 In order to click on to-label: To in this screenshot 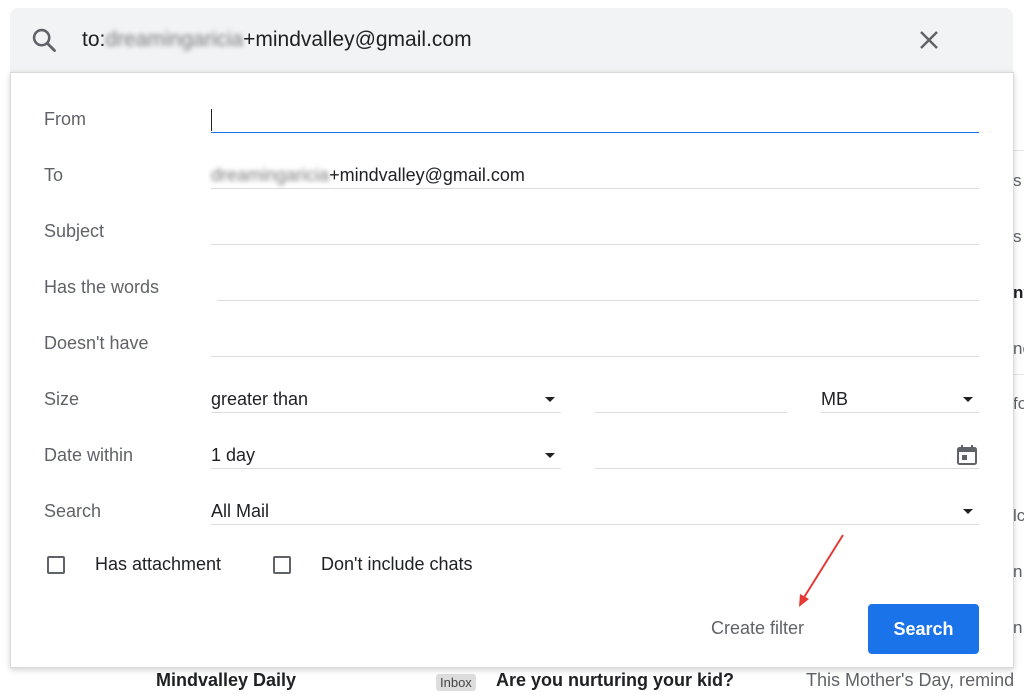, I will do `click(54, 175)`.